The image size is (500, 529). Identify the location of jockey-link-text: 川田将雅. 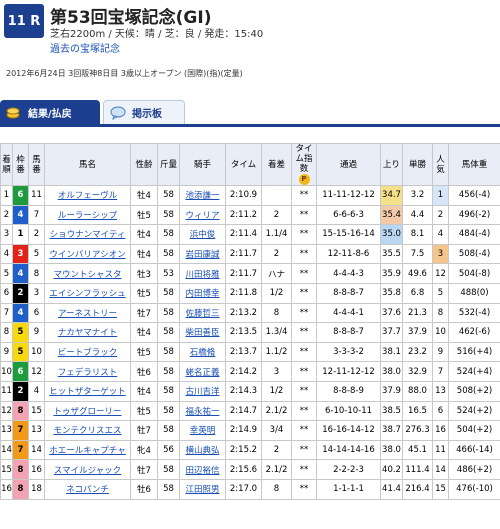
(202, 275).